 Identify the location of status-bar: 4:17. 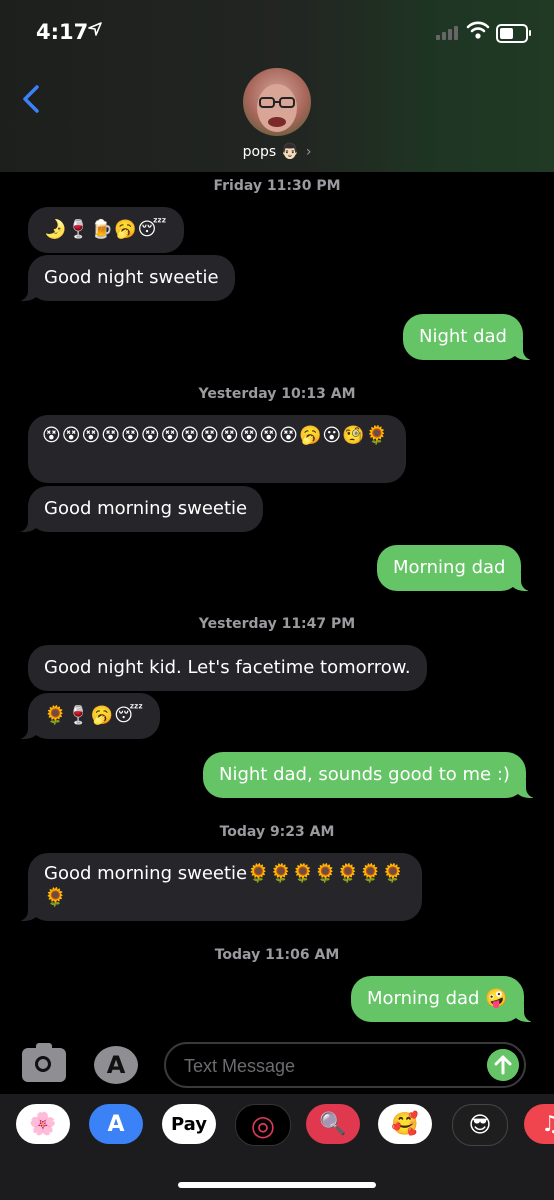
(277, 30).